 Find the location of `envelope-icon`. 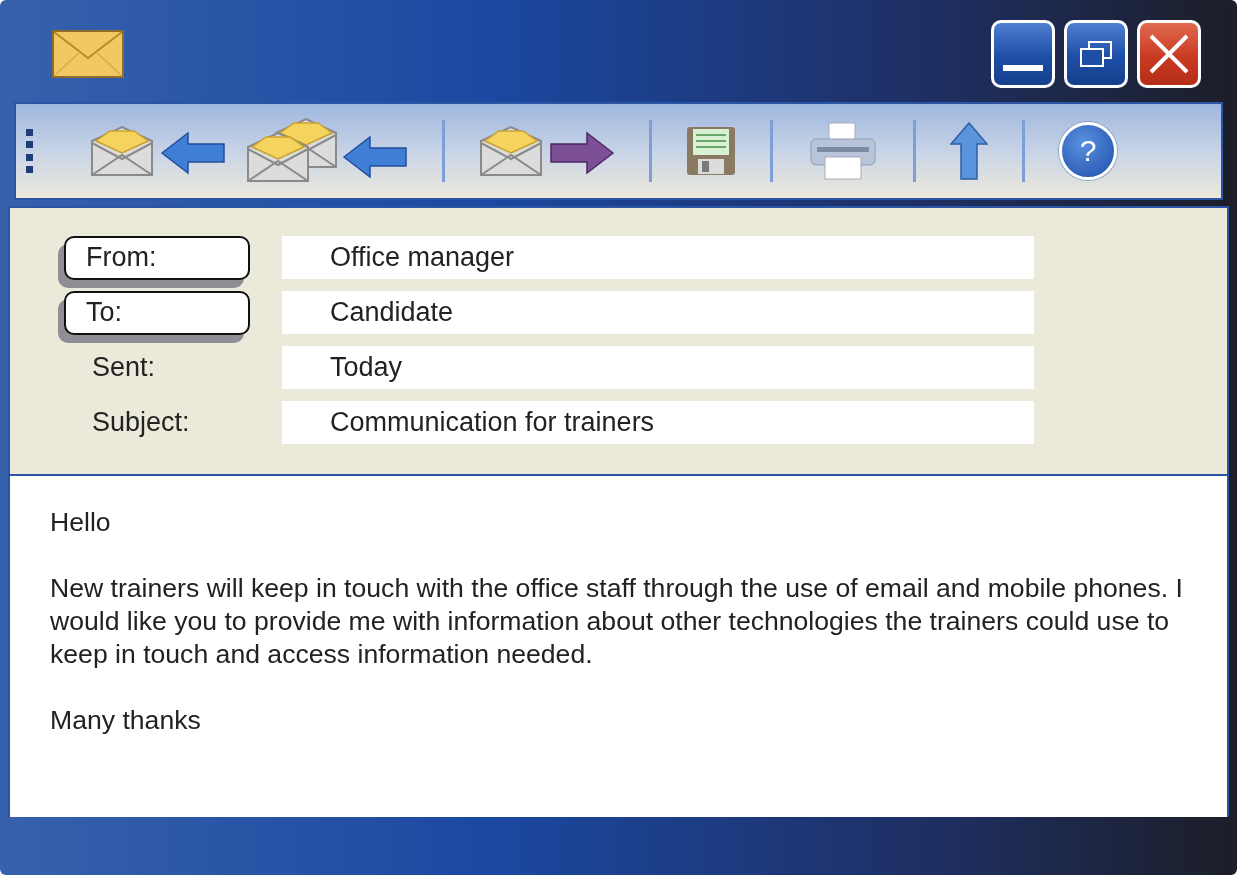

envelope-icon is located at coordinates (88, 54).